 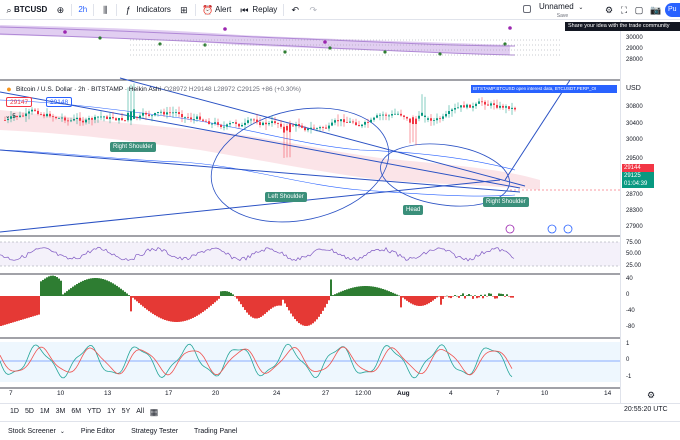 What do you see at coordinates (94, 411) in the screenshot?
I see `range-ytd: YTD` at bounding box center [94, 411].